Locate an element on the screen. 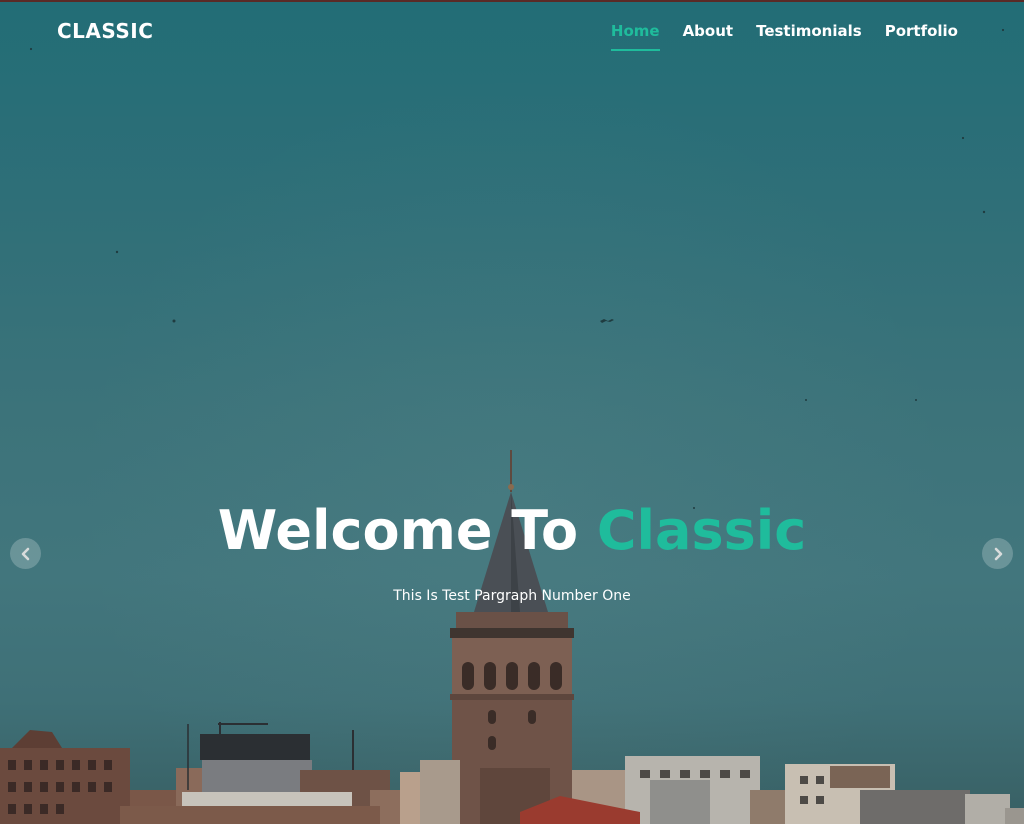  skyline-left is located at coordinates (230, 773).